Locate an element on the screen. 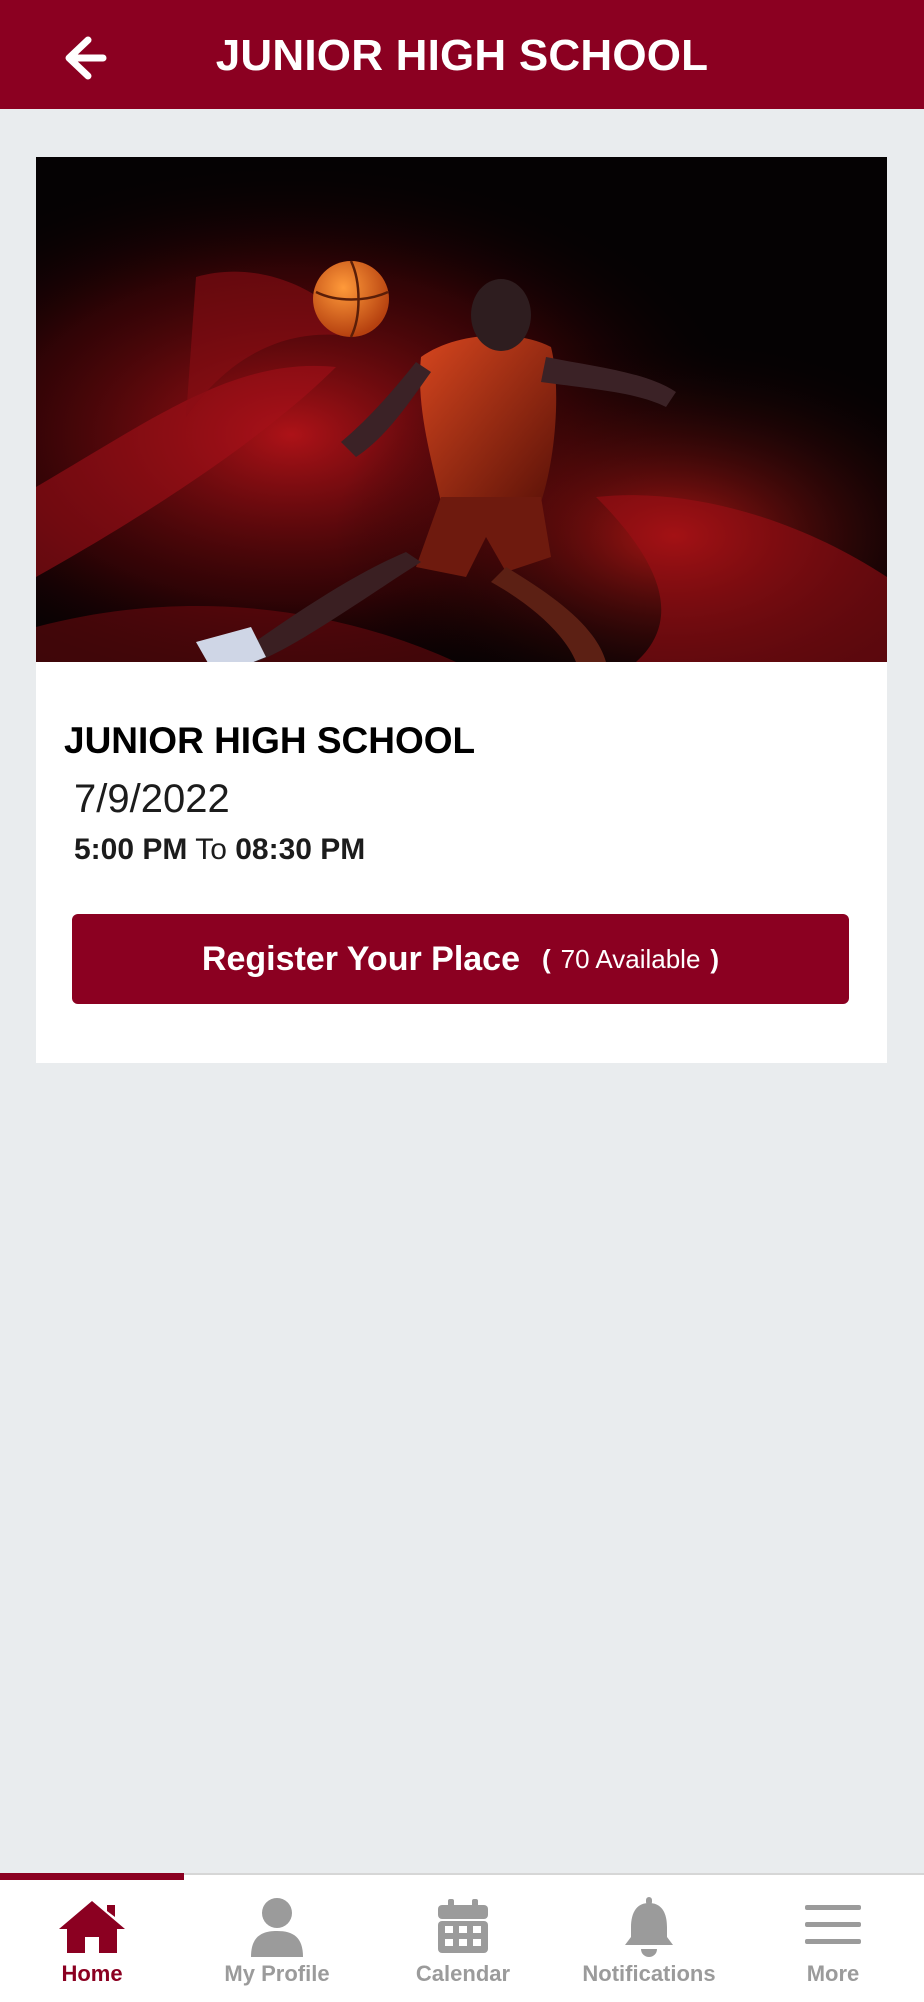  tab-more: More is located at coordinates (833, 1938).